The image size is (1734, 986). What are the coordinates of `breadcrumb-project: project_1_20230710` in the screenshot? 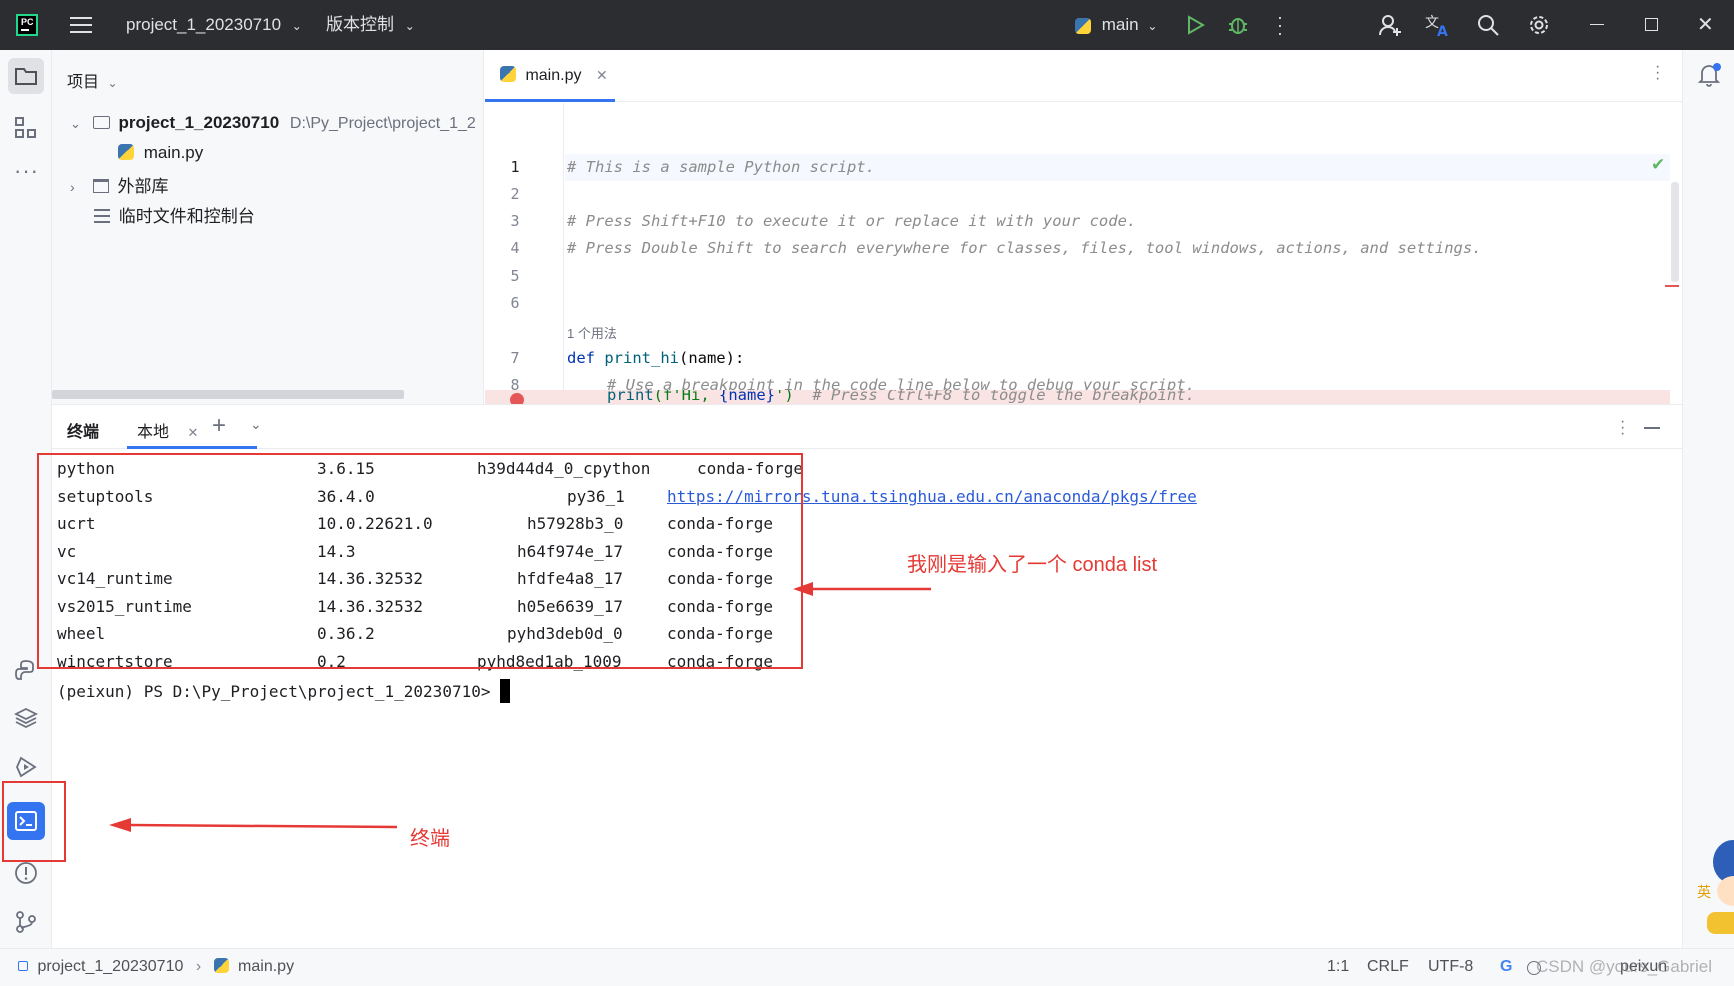 It's located at (110, 966).